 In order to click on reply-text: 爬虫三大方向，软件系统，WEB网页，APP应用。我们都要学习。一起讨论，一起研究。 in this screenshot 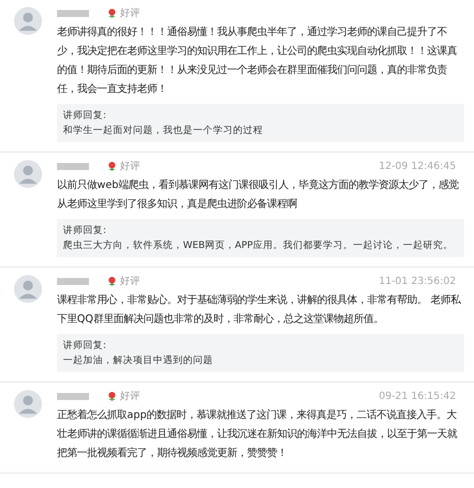, I will do `click(258, 246)`.